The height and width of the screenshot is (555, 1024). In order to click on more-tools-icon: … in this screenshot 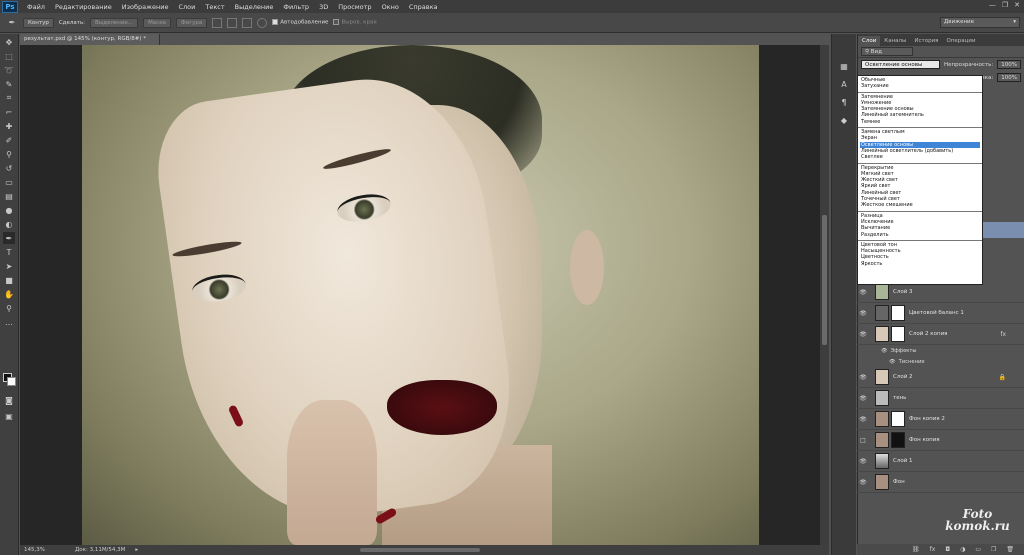, I will do `click(9, 322)`.